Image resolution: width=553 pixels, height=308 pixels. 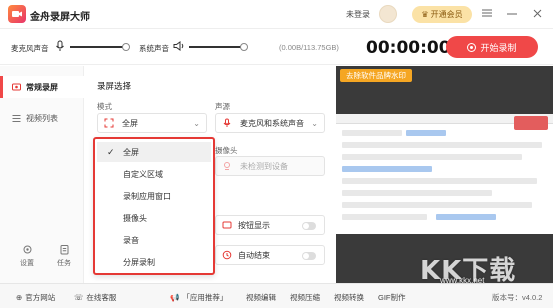 I want to click on speaker-label: 系统声音, so click(x=154, y=48).